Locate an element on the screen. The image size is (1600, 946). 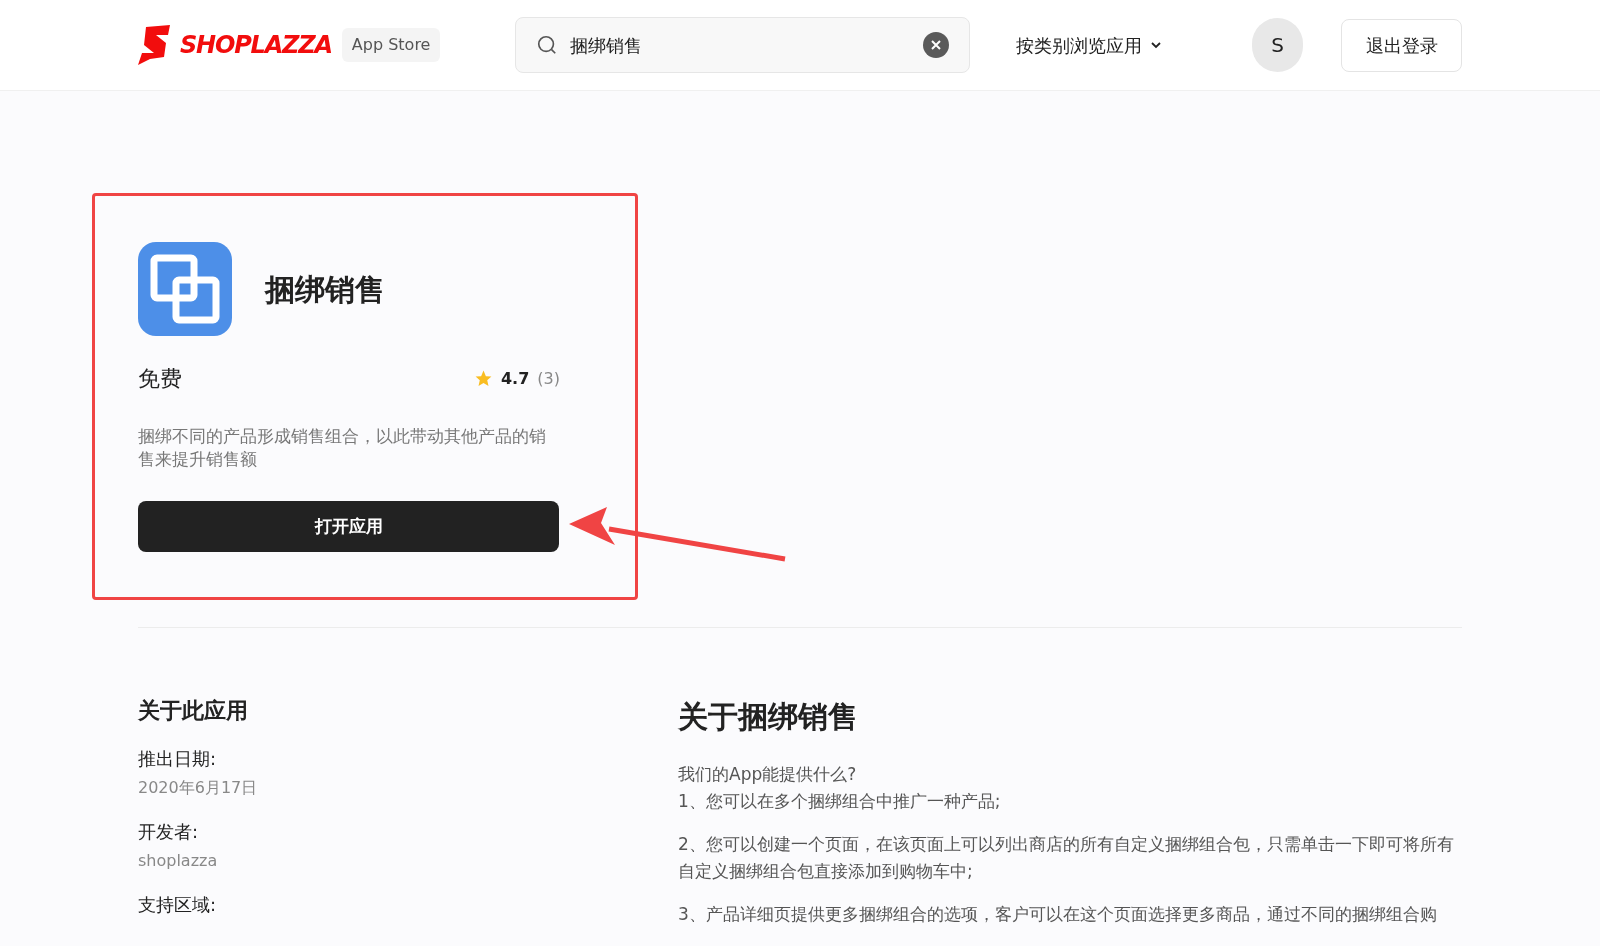
app-title: 捆绑销售 is located at coordinates (325, 289).